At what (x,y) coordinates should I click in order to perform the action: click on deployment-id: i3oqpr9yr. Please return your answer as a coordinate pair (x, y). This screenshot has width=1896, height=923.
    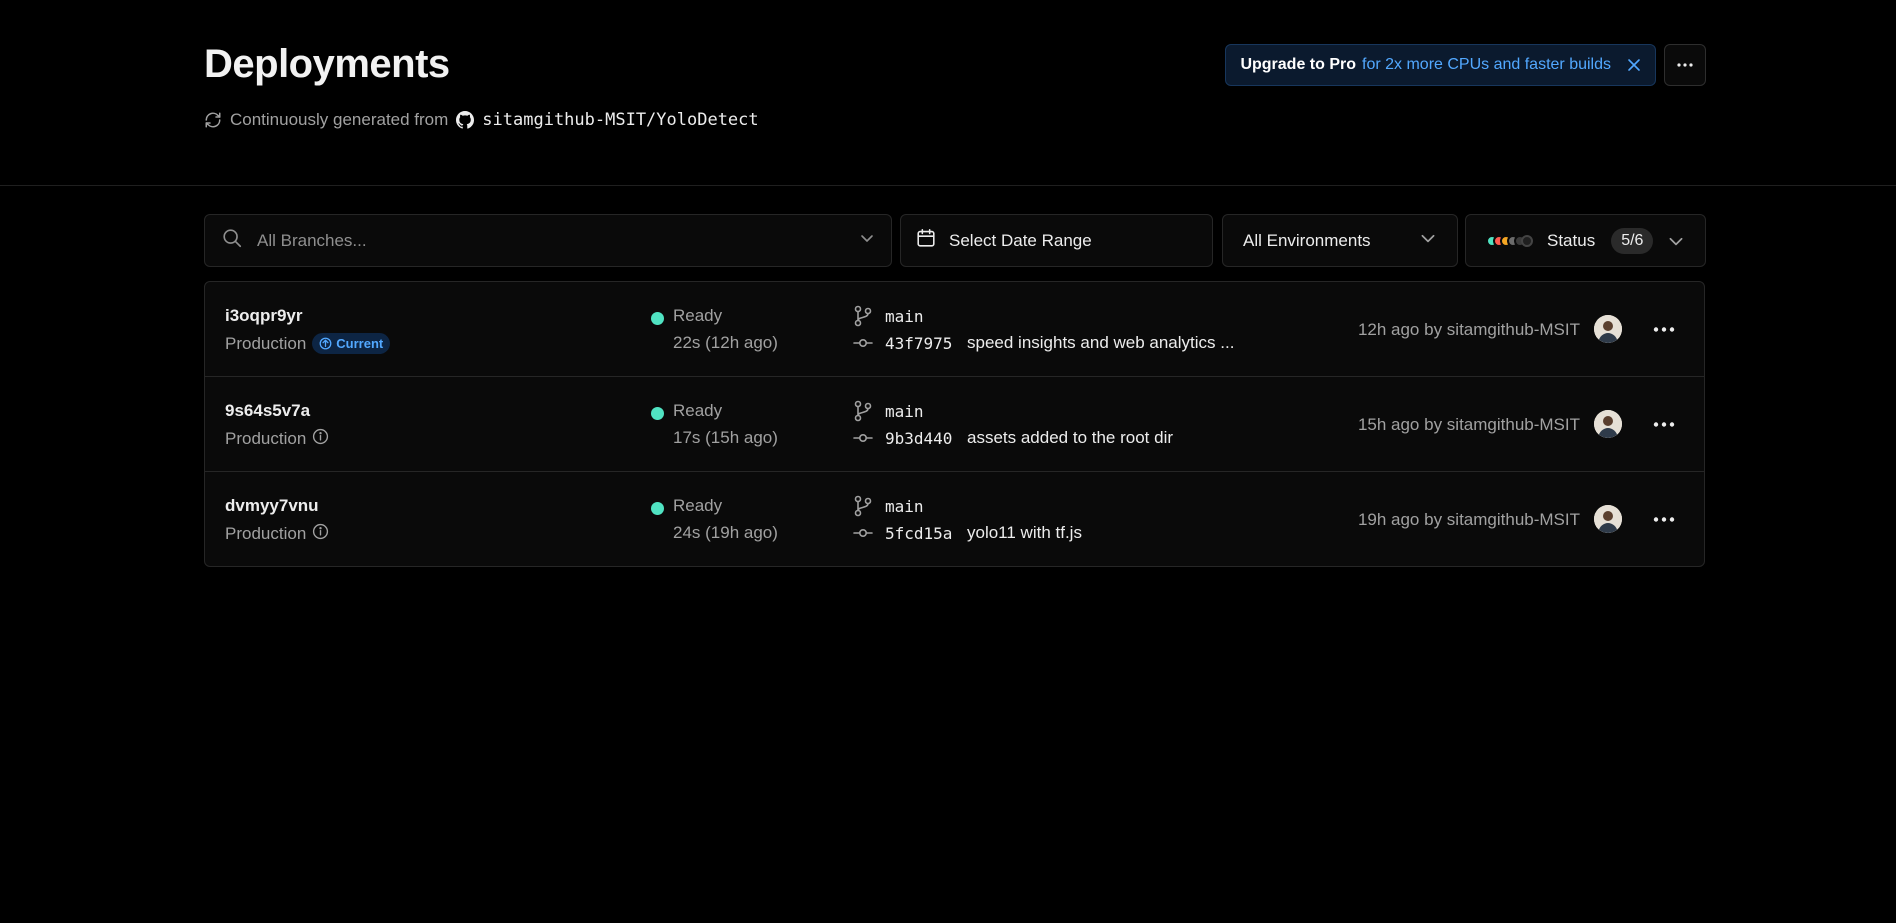
    Looking at the image, I should click on (263, 316).